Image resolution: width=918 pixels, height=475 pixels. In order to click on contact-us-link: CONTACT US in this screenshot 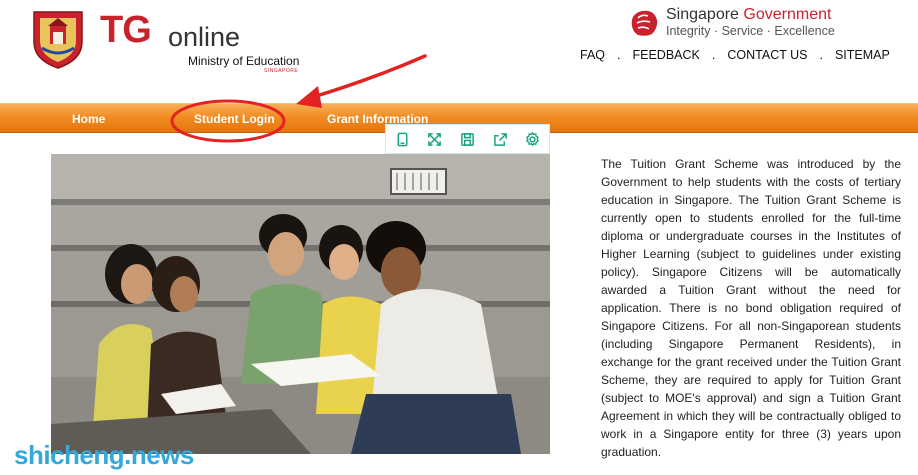, I will do `click(767, 55)`.